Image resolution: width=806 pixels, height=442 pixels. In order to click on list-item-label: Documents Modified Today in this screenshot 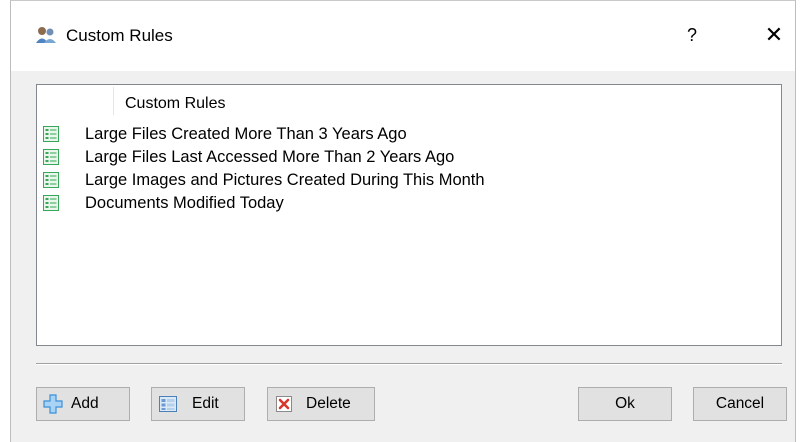, I will do `click(184, 203)`.